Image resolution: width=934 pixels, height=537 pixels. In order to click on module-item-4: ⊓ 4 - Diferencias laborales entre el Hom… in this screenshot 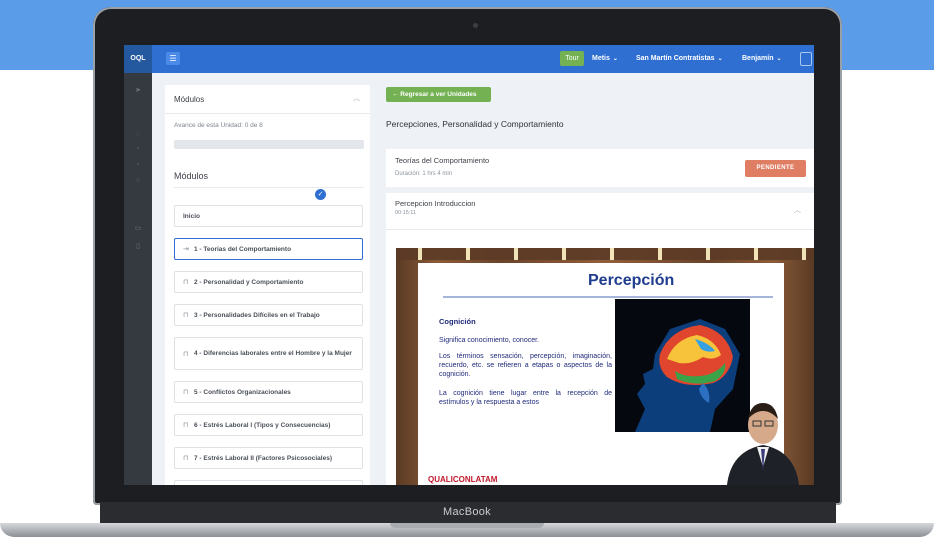, I will do `click(268, 353)`.